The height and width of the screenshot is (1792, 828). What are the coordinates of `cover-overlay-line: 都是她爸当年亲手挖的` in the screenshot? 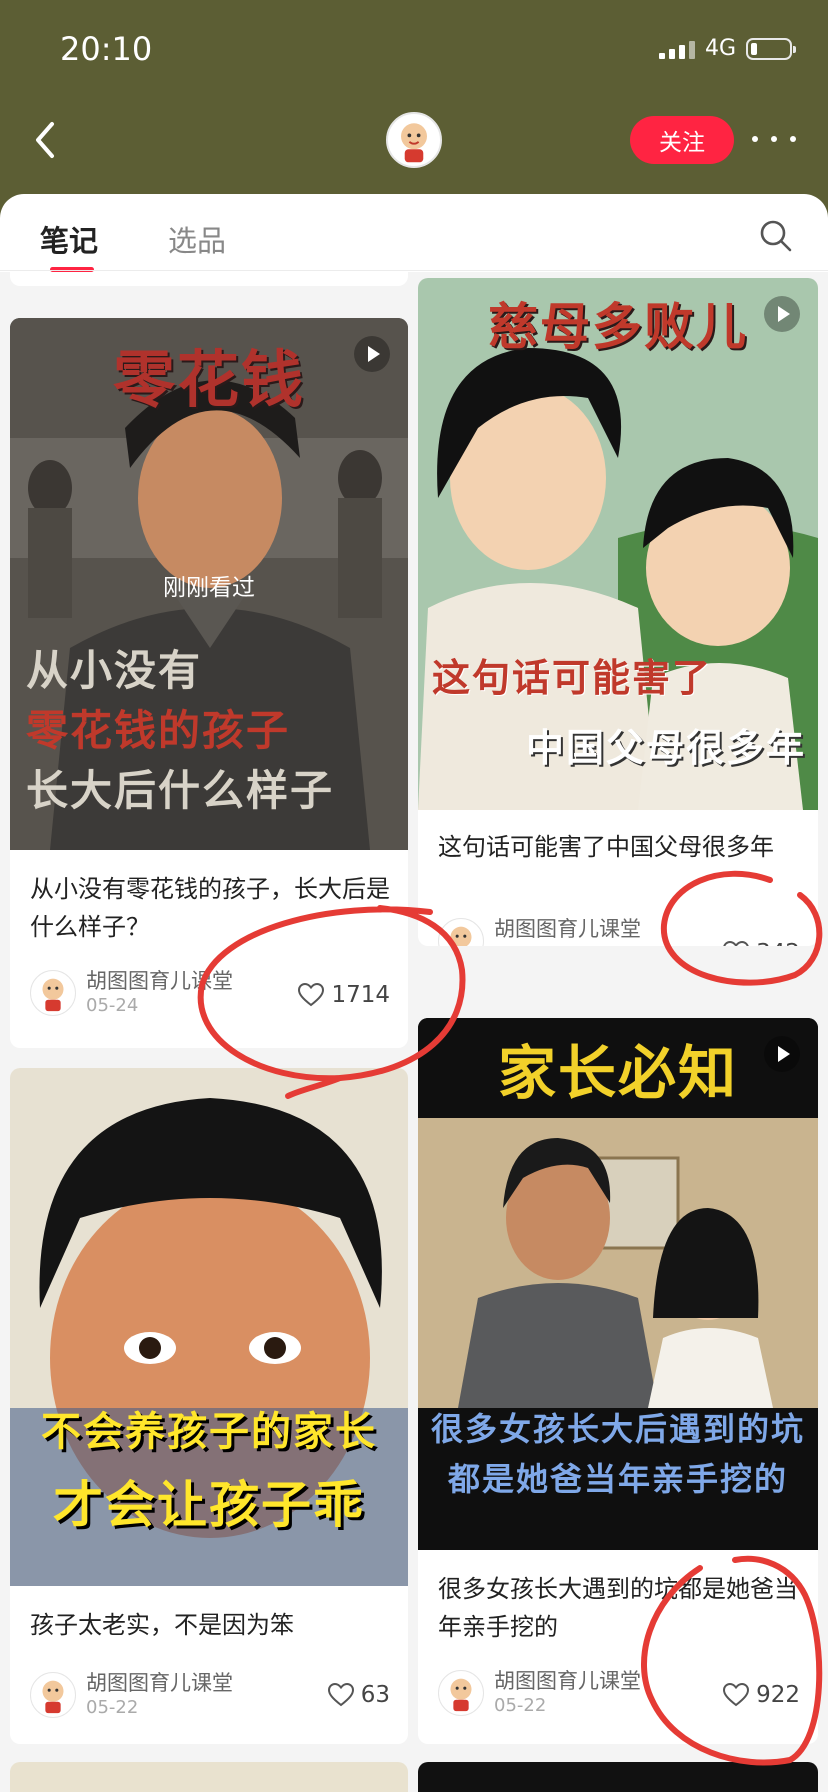 It's located at (617, 1479).